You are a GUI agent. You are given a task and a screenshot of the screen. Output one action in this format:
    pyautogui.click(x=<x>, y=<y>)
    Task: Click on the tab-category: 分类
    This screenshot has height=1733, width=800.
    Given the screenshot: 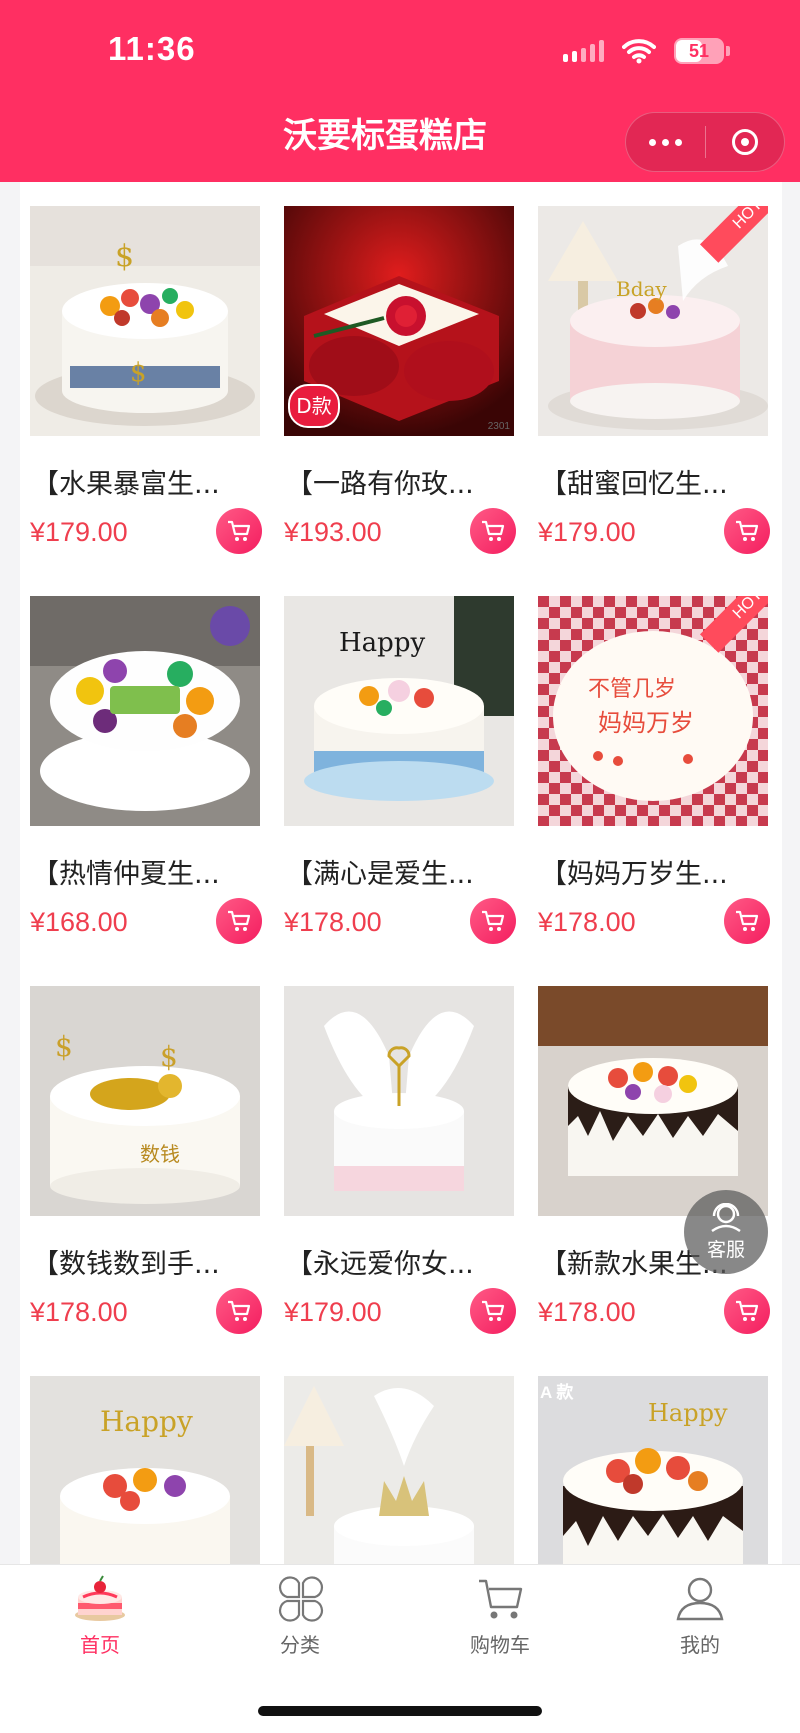 What is the action you would take?
    pyautogui.click(x=300, y=1616)
    